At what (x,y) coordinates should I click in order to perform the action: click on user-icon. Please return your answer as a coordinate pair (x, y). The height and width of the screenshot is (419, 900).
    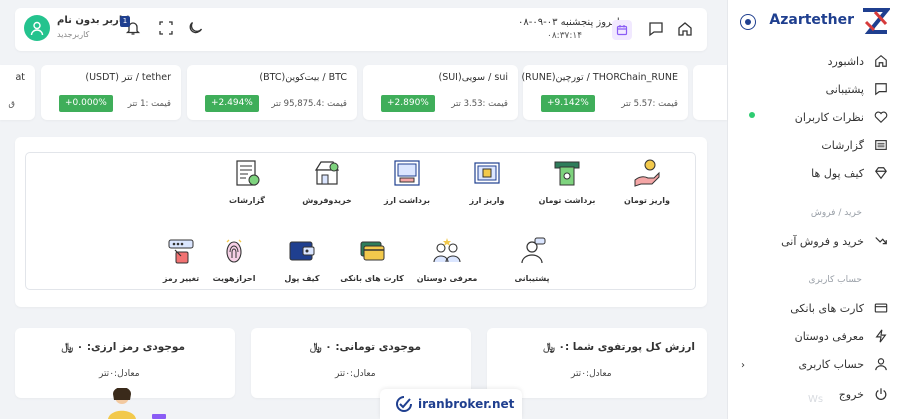
    Looking at the image, I should click on (881, 364).